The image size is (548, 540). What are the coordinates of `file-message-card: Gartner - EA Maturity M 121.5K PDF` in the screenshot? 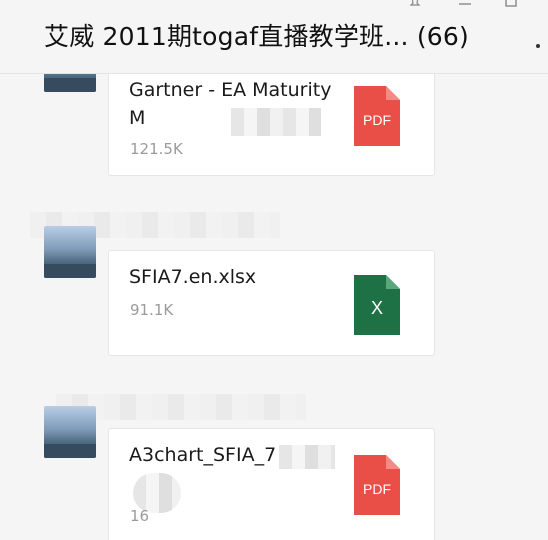 It's located at (271, 123).